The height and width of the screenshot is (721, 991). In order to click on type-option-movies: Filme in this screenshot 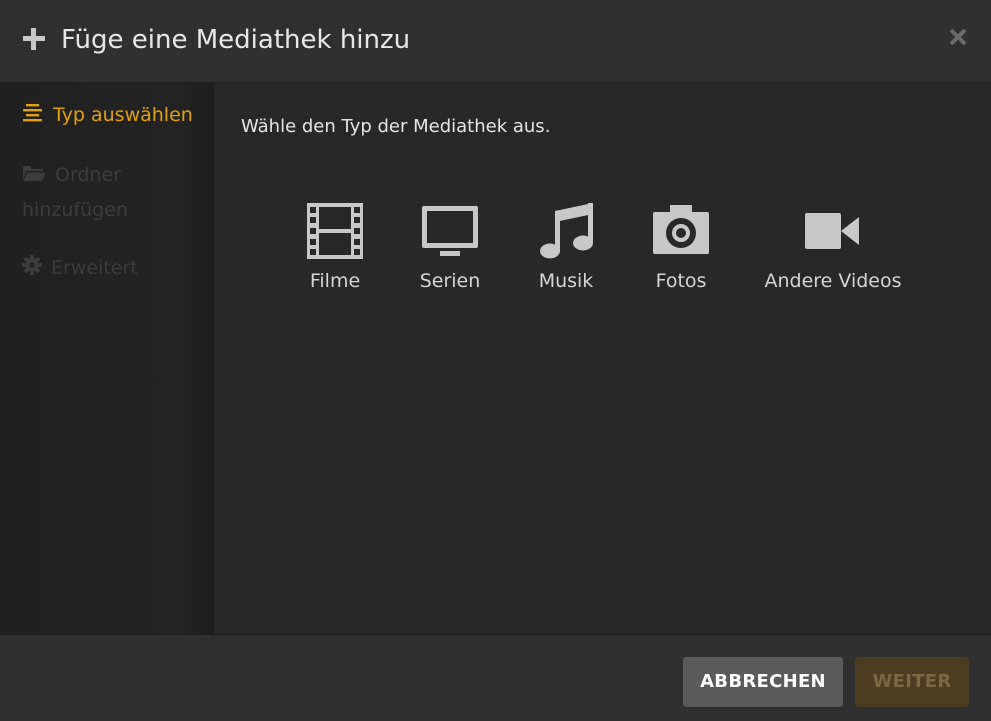, I will do `click(335, 247)`.